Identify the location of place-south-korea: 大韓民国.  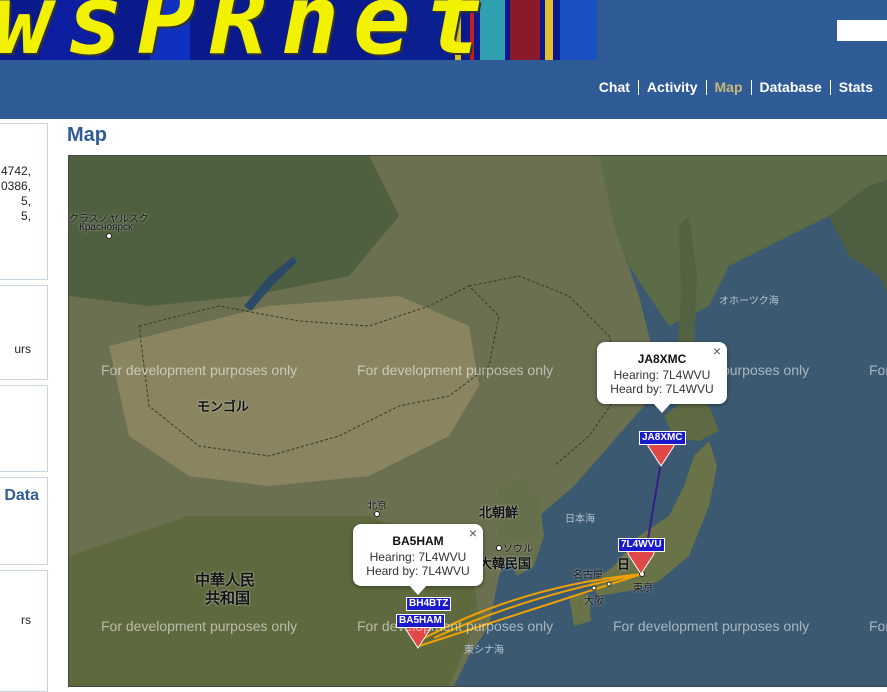
(505, 563).